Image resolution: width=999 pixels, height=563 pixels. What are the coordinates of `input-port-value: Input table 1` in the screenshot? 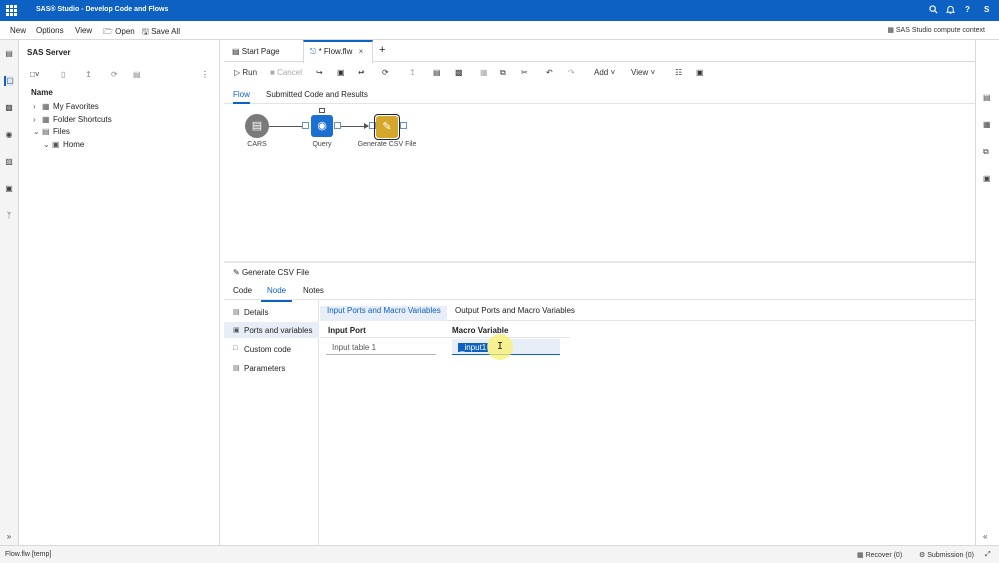 It's located at (381, 347).